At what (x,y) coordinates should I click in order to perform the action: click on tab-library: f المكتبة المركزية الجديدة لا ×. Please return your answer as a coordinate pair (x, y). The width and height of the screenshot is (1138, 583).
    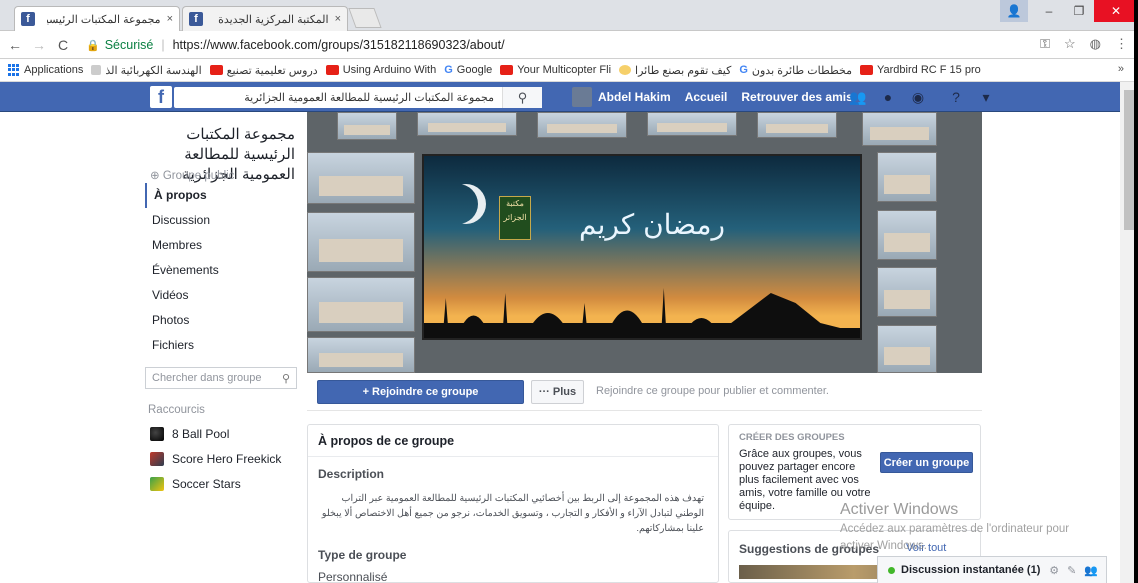
    Looking at the image, I should click on (265, 18).